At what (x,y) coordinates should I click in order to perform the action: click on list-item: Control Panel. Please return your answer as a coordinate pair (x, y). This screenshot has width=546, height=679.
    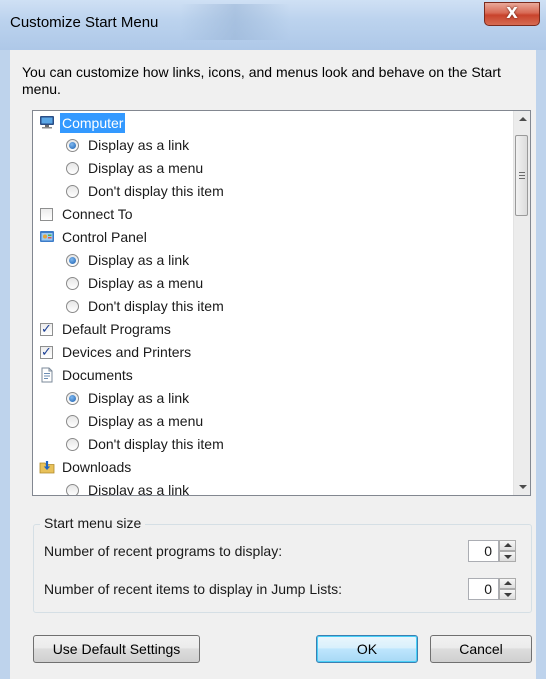
    Looking at the image, I should click on (273, 237).